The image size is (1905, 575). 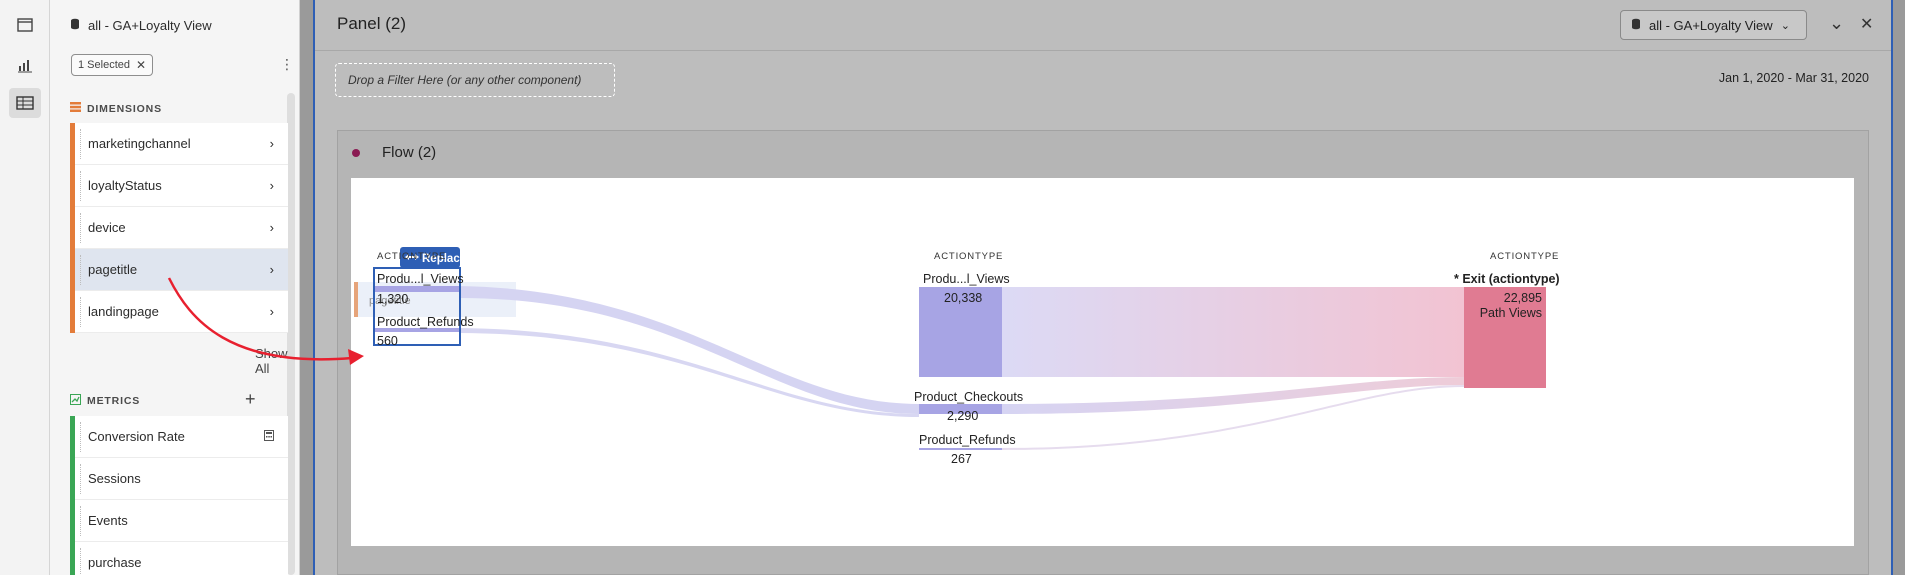 I want to click on scrollbar, so click(x=291, y=334).